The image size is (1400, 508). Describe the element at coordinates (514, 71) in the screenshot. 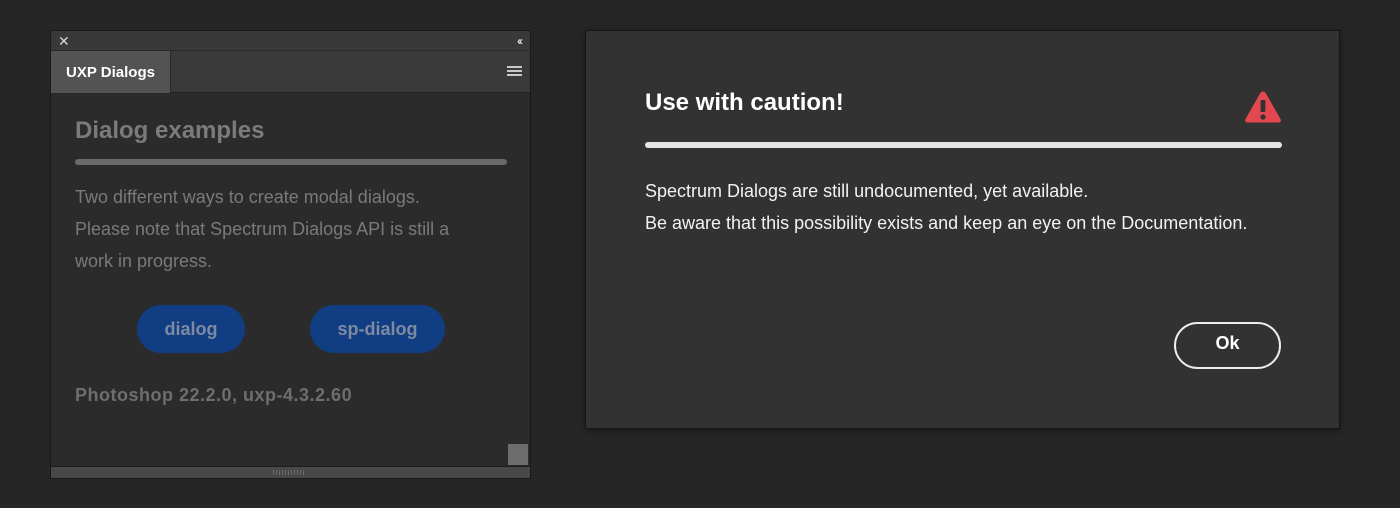

I see `hamburger-icon` at that location.